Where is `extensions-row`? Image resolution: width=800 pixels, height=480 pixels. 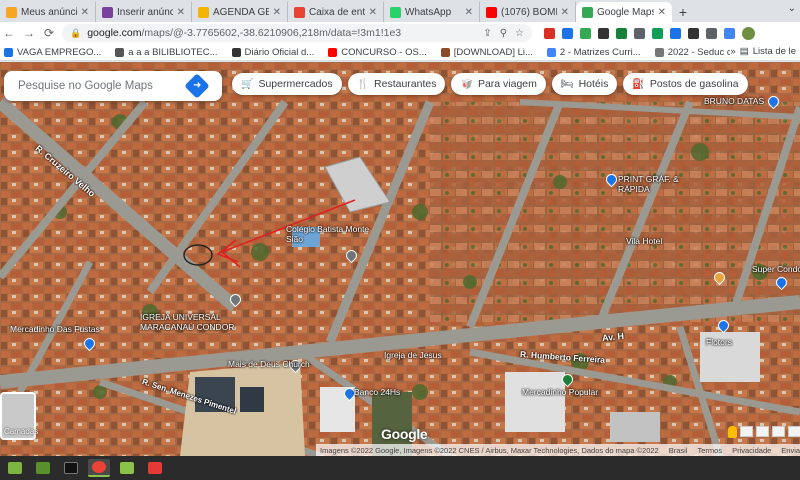 extensions-row is located at coordinates (649, 33).